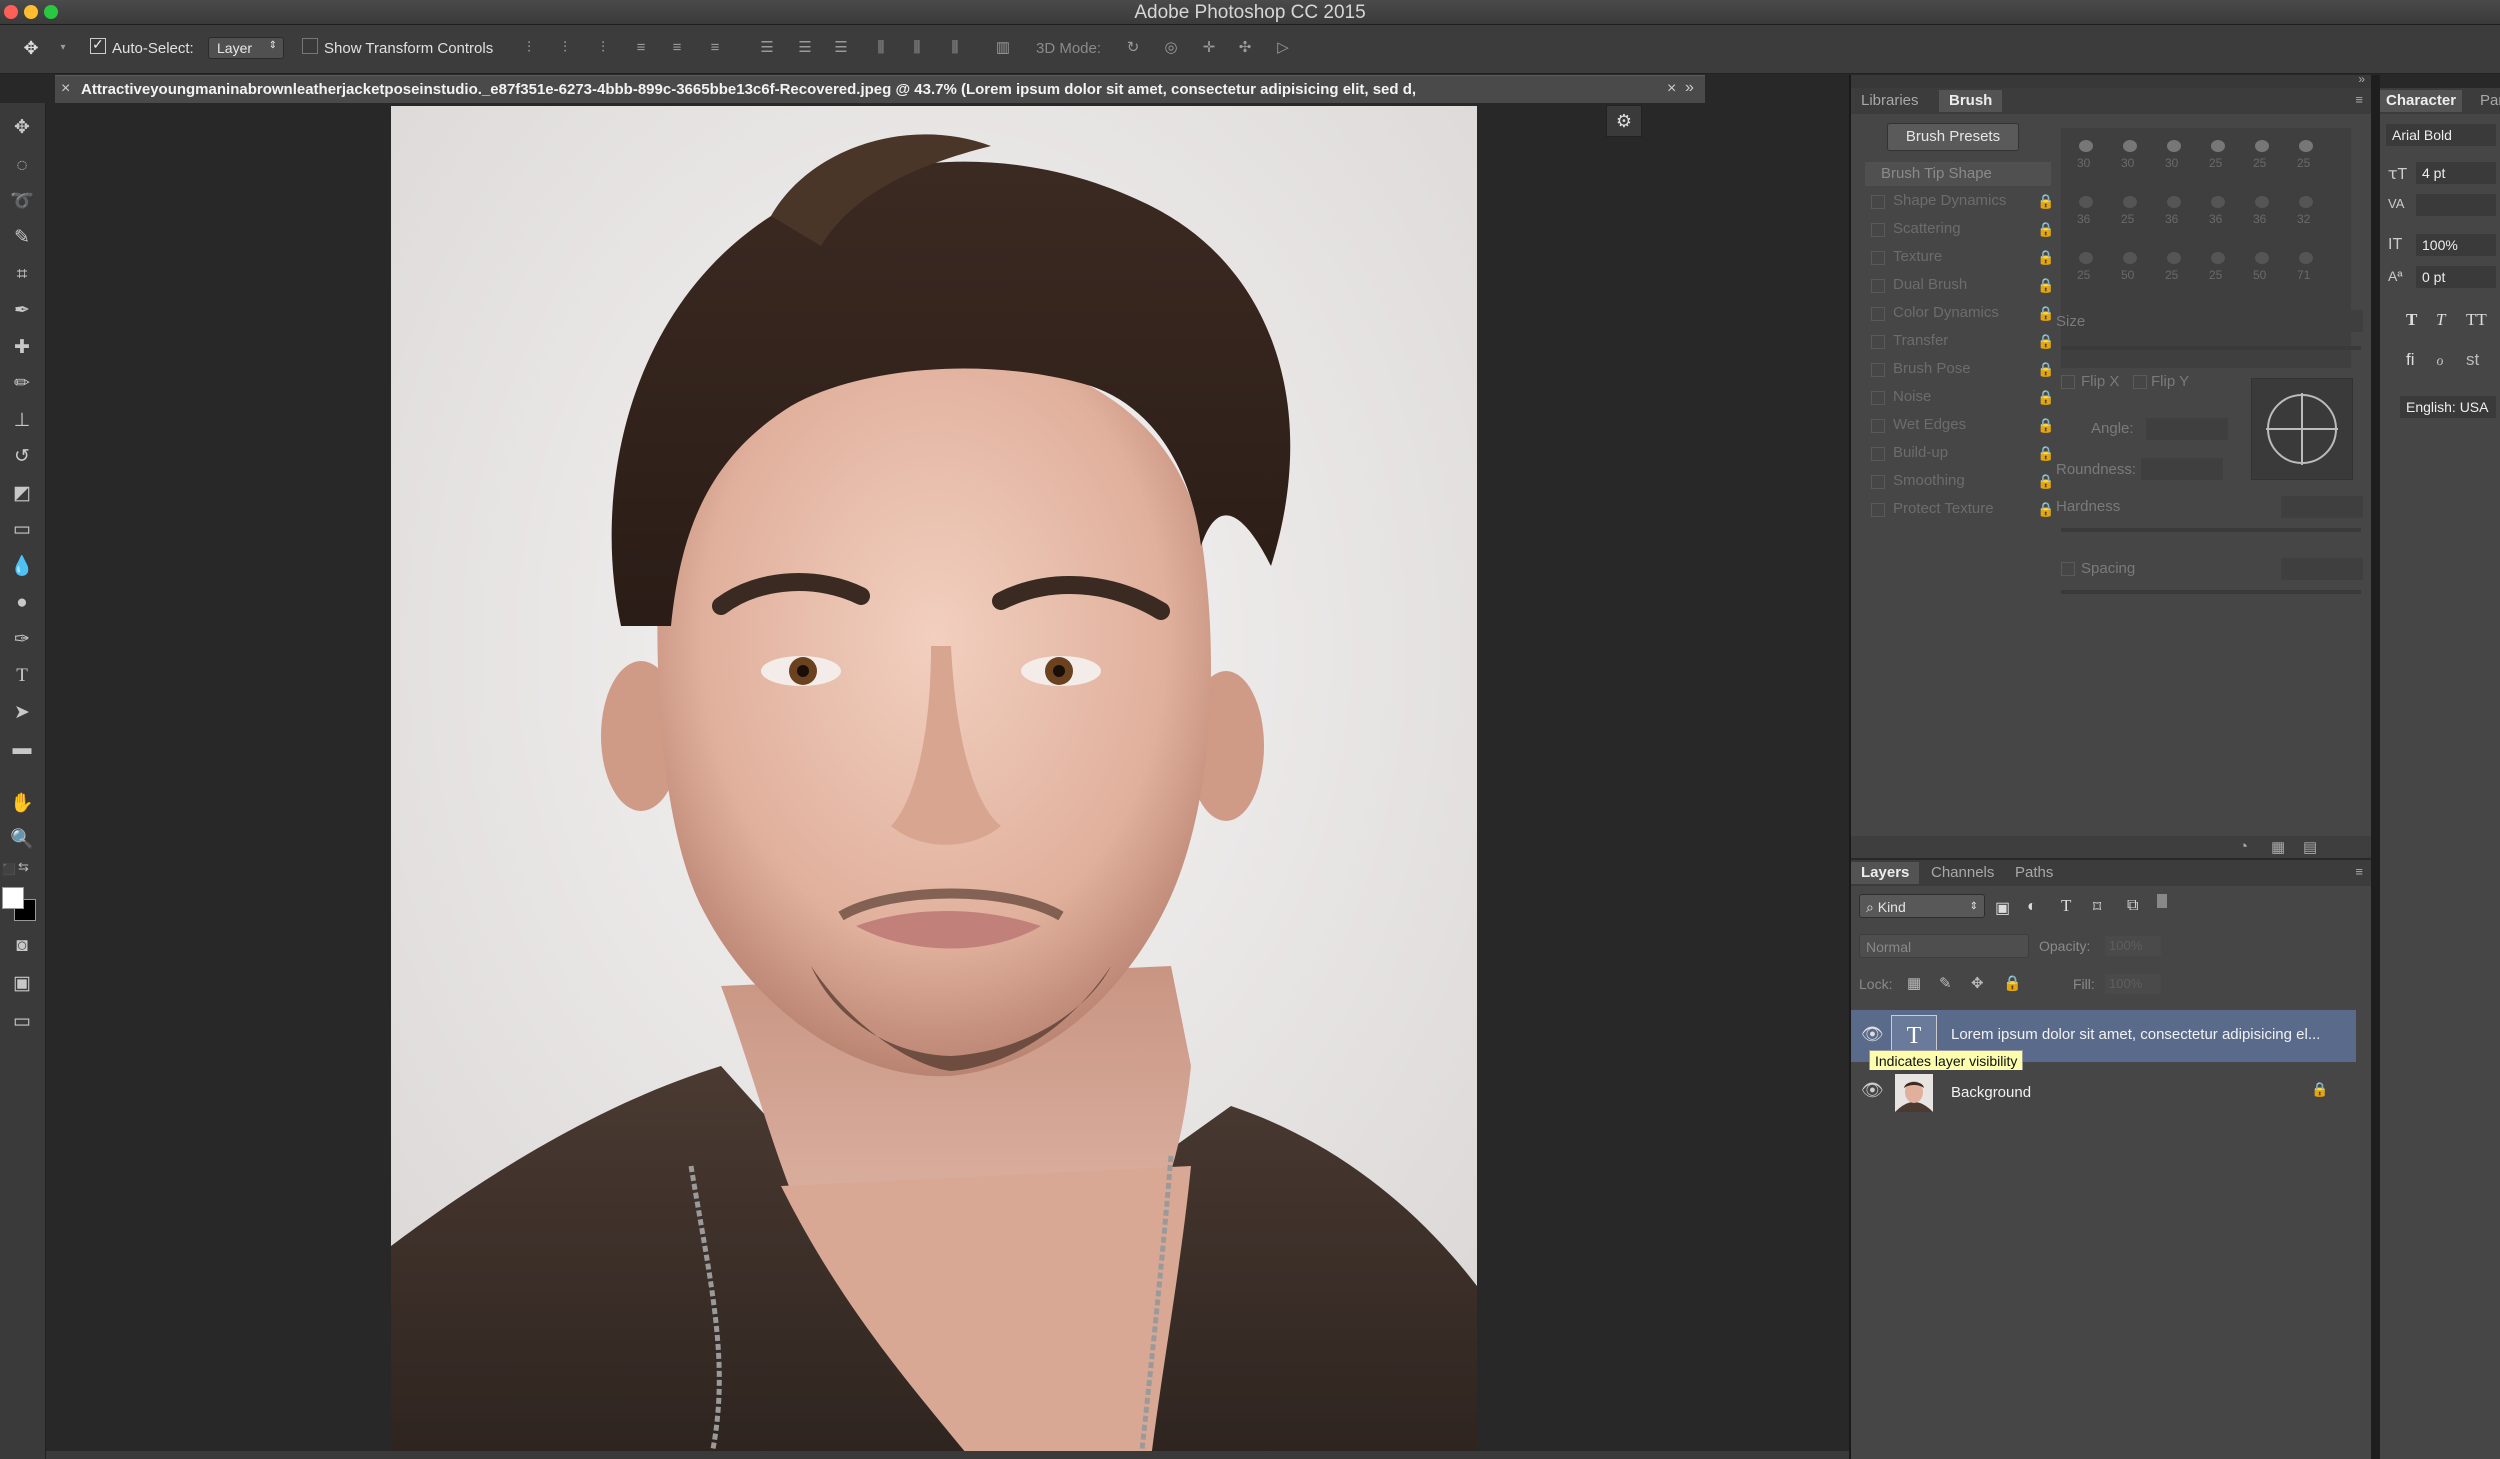  I want to click on flip-y-checkbox, so click(2140, 382).